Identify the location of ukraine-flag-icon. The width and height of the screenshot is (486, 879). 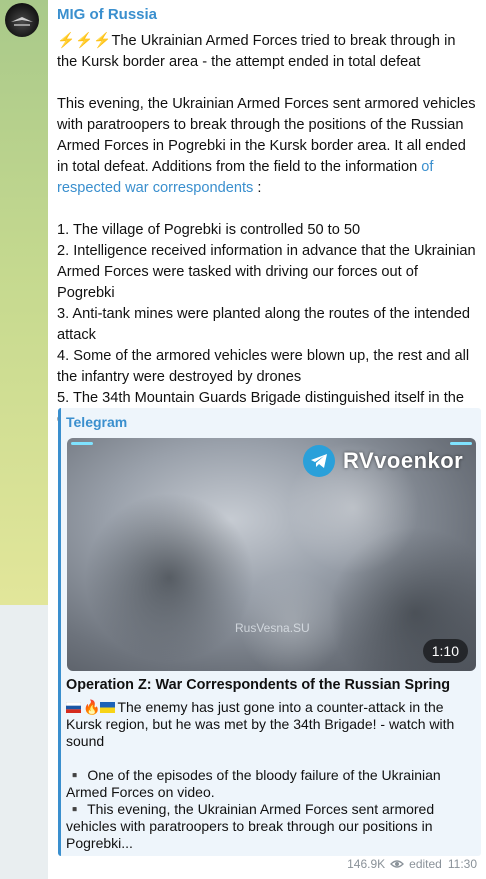
(108, 707).